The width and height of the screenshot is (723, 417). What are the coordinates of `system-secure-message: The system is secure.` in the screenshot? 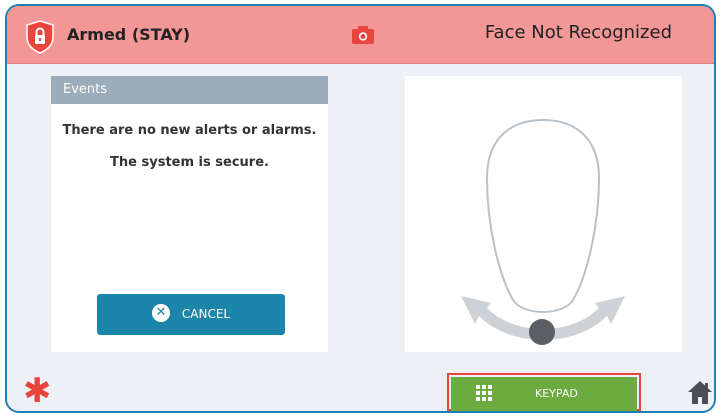 It's located at (189, 162).